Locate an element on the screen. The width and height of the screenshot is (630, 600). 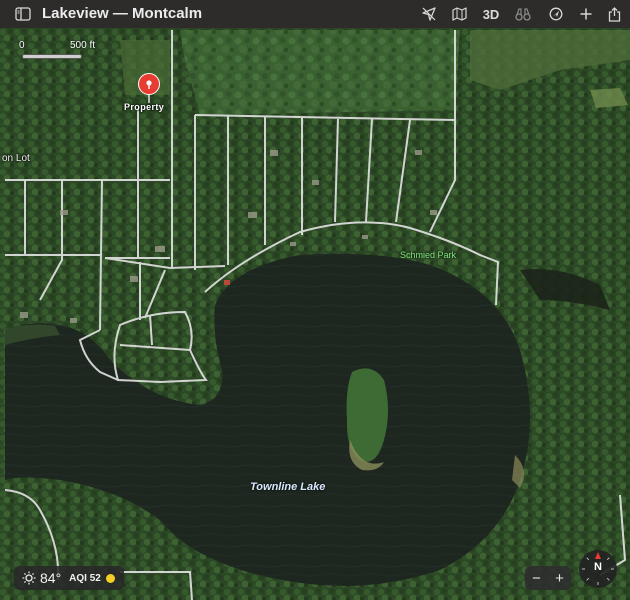
map-icon is located at coordinates (459, 14).